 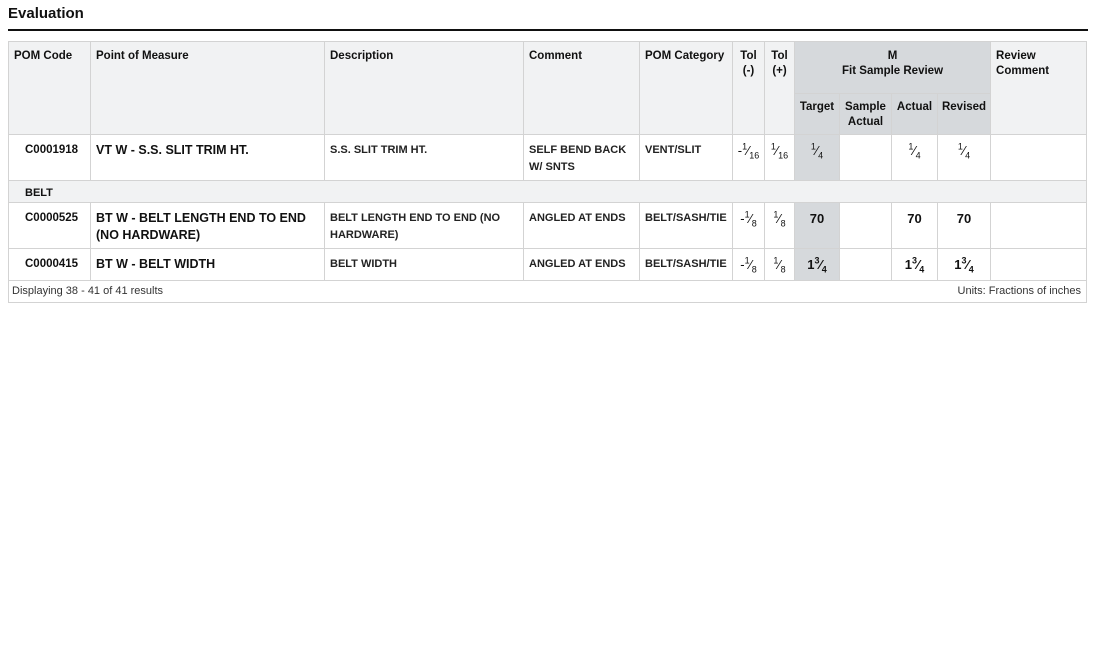 I want to click on header-tol-plus-line2: (+), so click(x=779, y=71).